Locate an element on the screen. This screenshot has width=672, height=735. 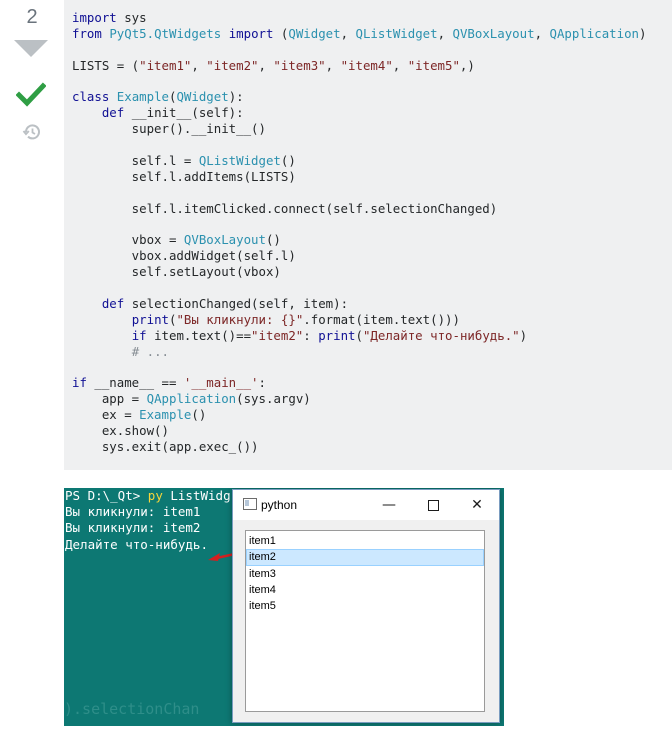
code-token: '__main__' is located at coordinates (221, 383).